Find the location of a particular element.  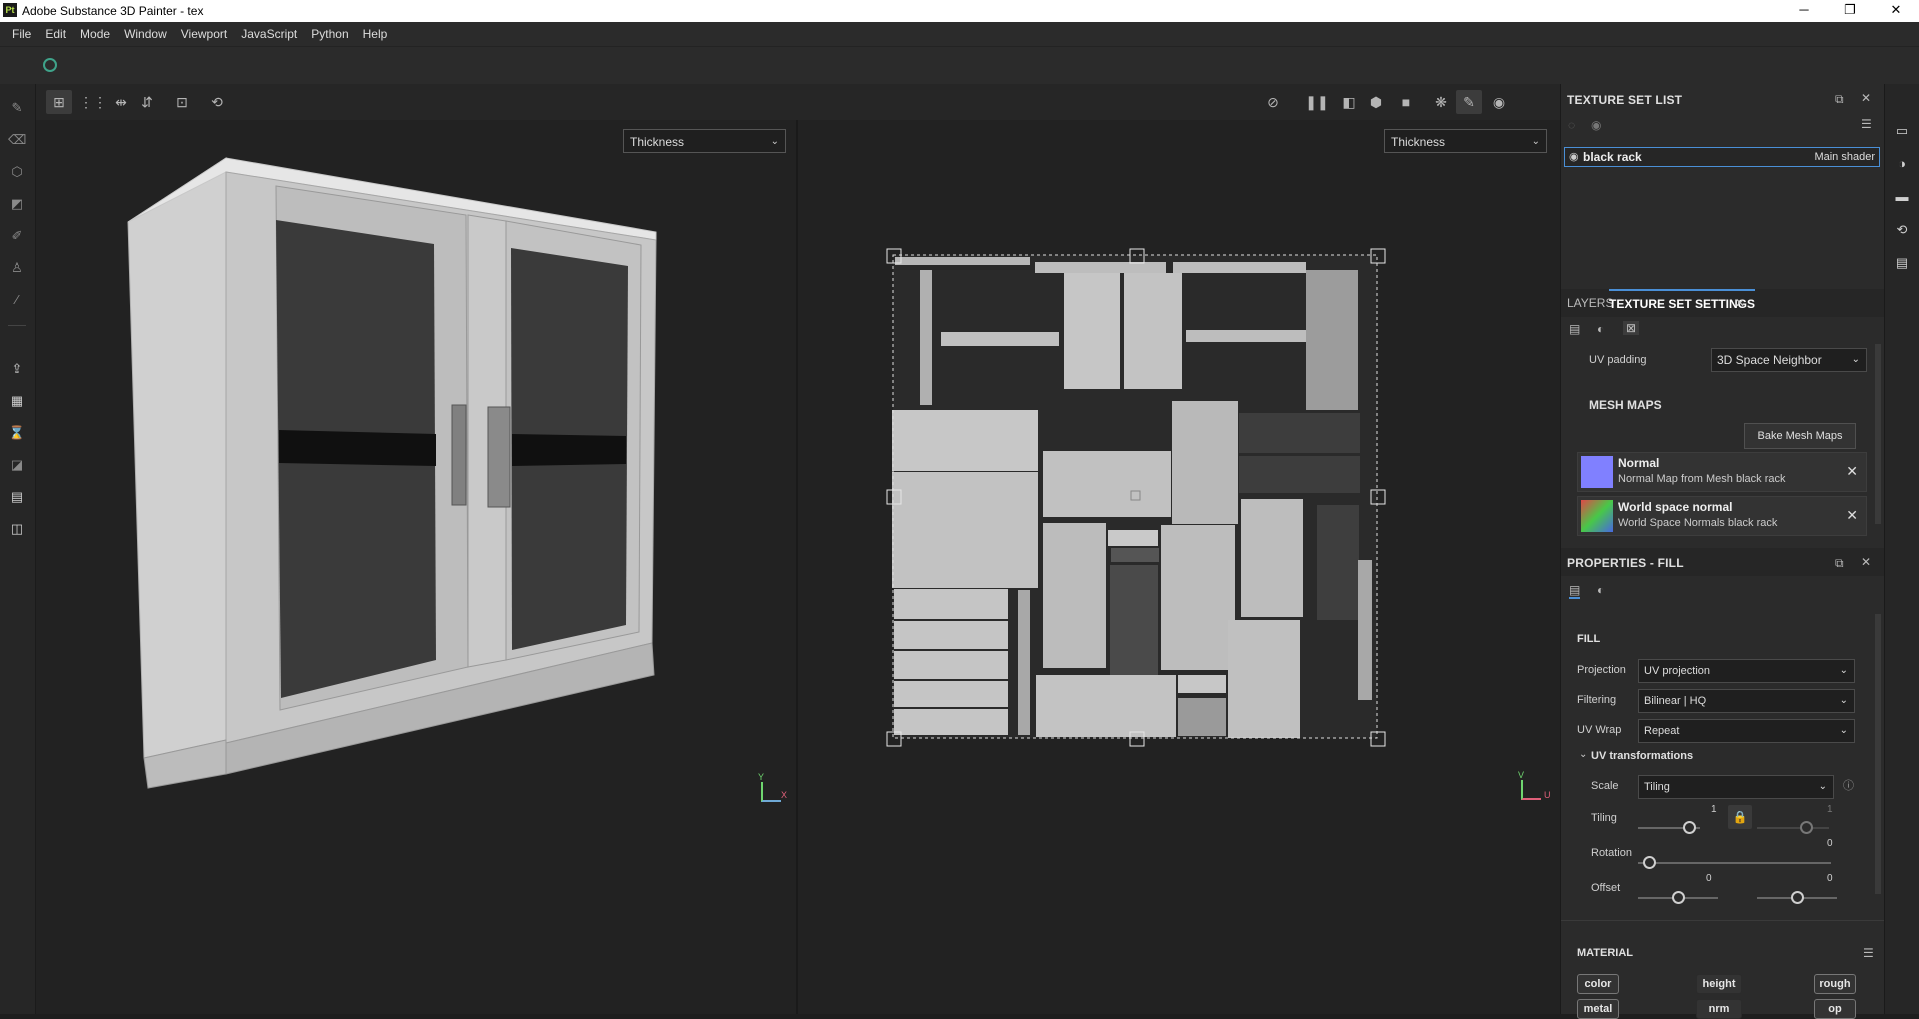

menu-javascript: JavaScript is located at coordinates (269, 34).